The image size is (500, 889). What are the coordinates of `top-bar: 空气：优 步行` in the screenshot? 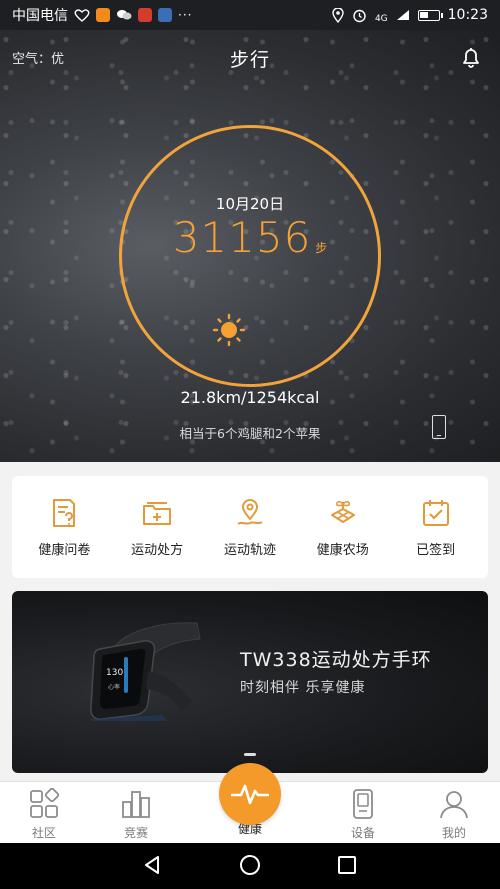 It's located at (250, 58).